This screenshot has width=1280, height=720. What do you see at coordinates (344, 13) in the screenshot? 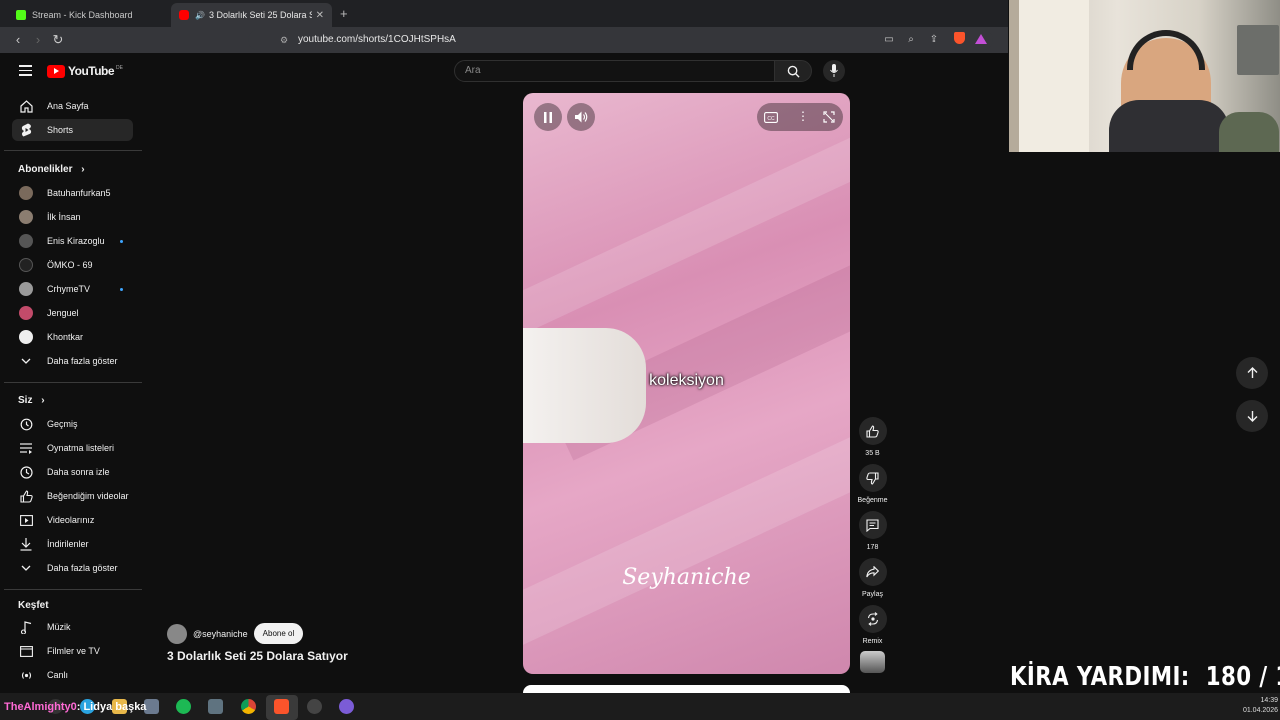
I see `new-tab-button: +` at bounding box center [344, 13].